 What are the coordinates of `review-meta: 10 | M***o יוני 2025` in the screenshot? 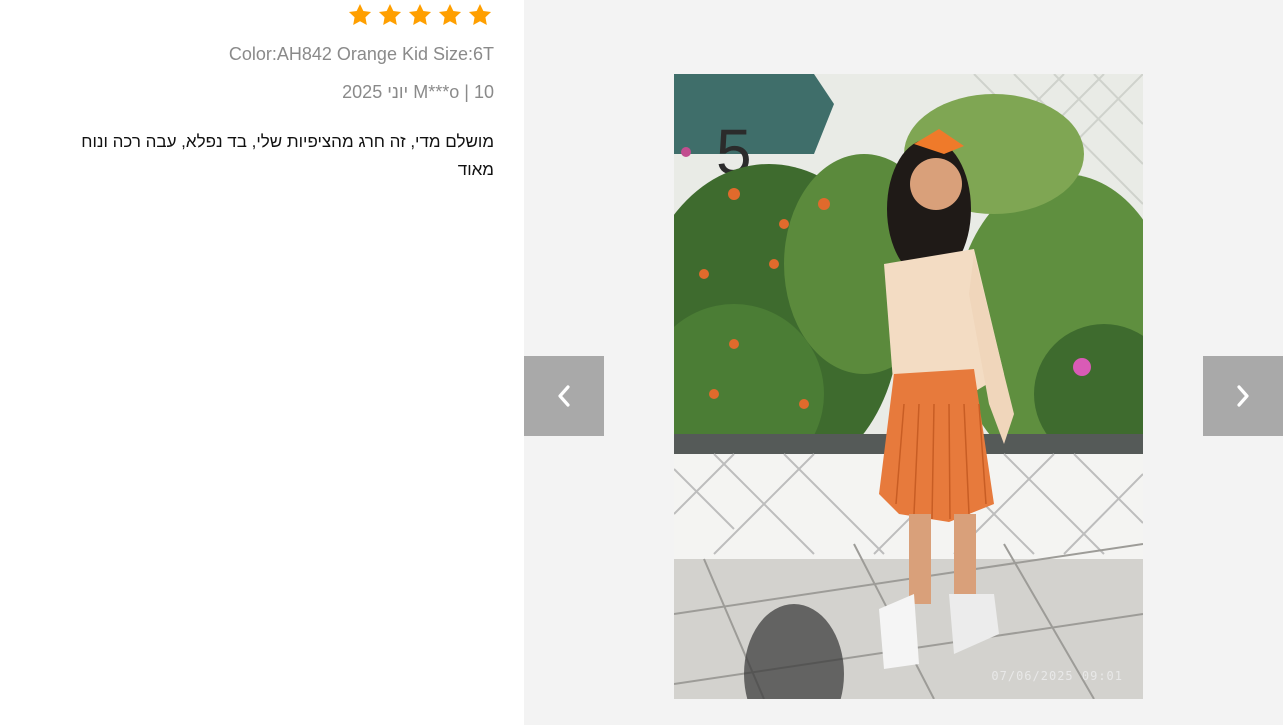 It's located at (418, 92).